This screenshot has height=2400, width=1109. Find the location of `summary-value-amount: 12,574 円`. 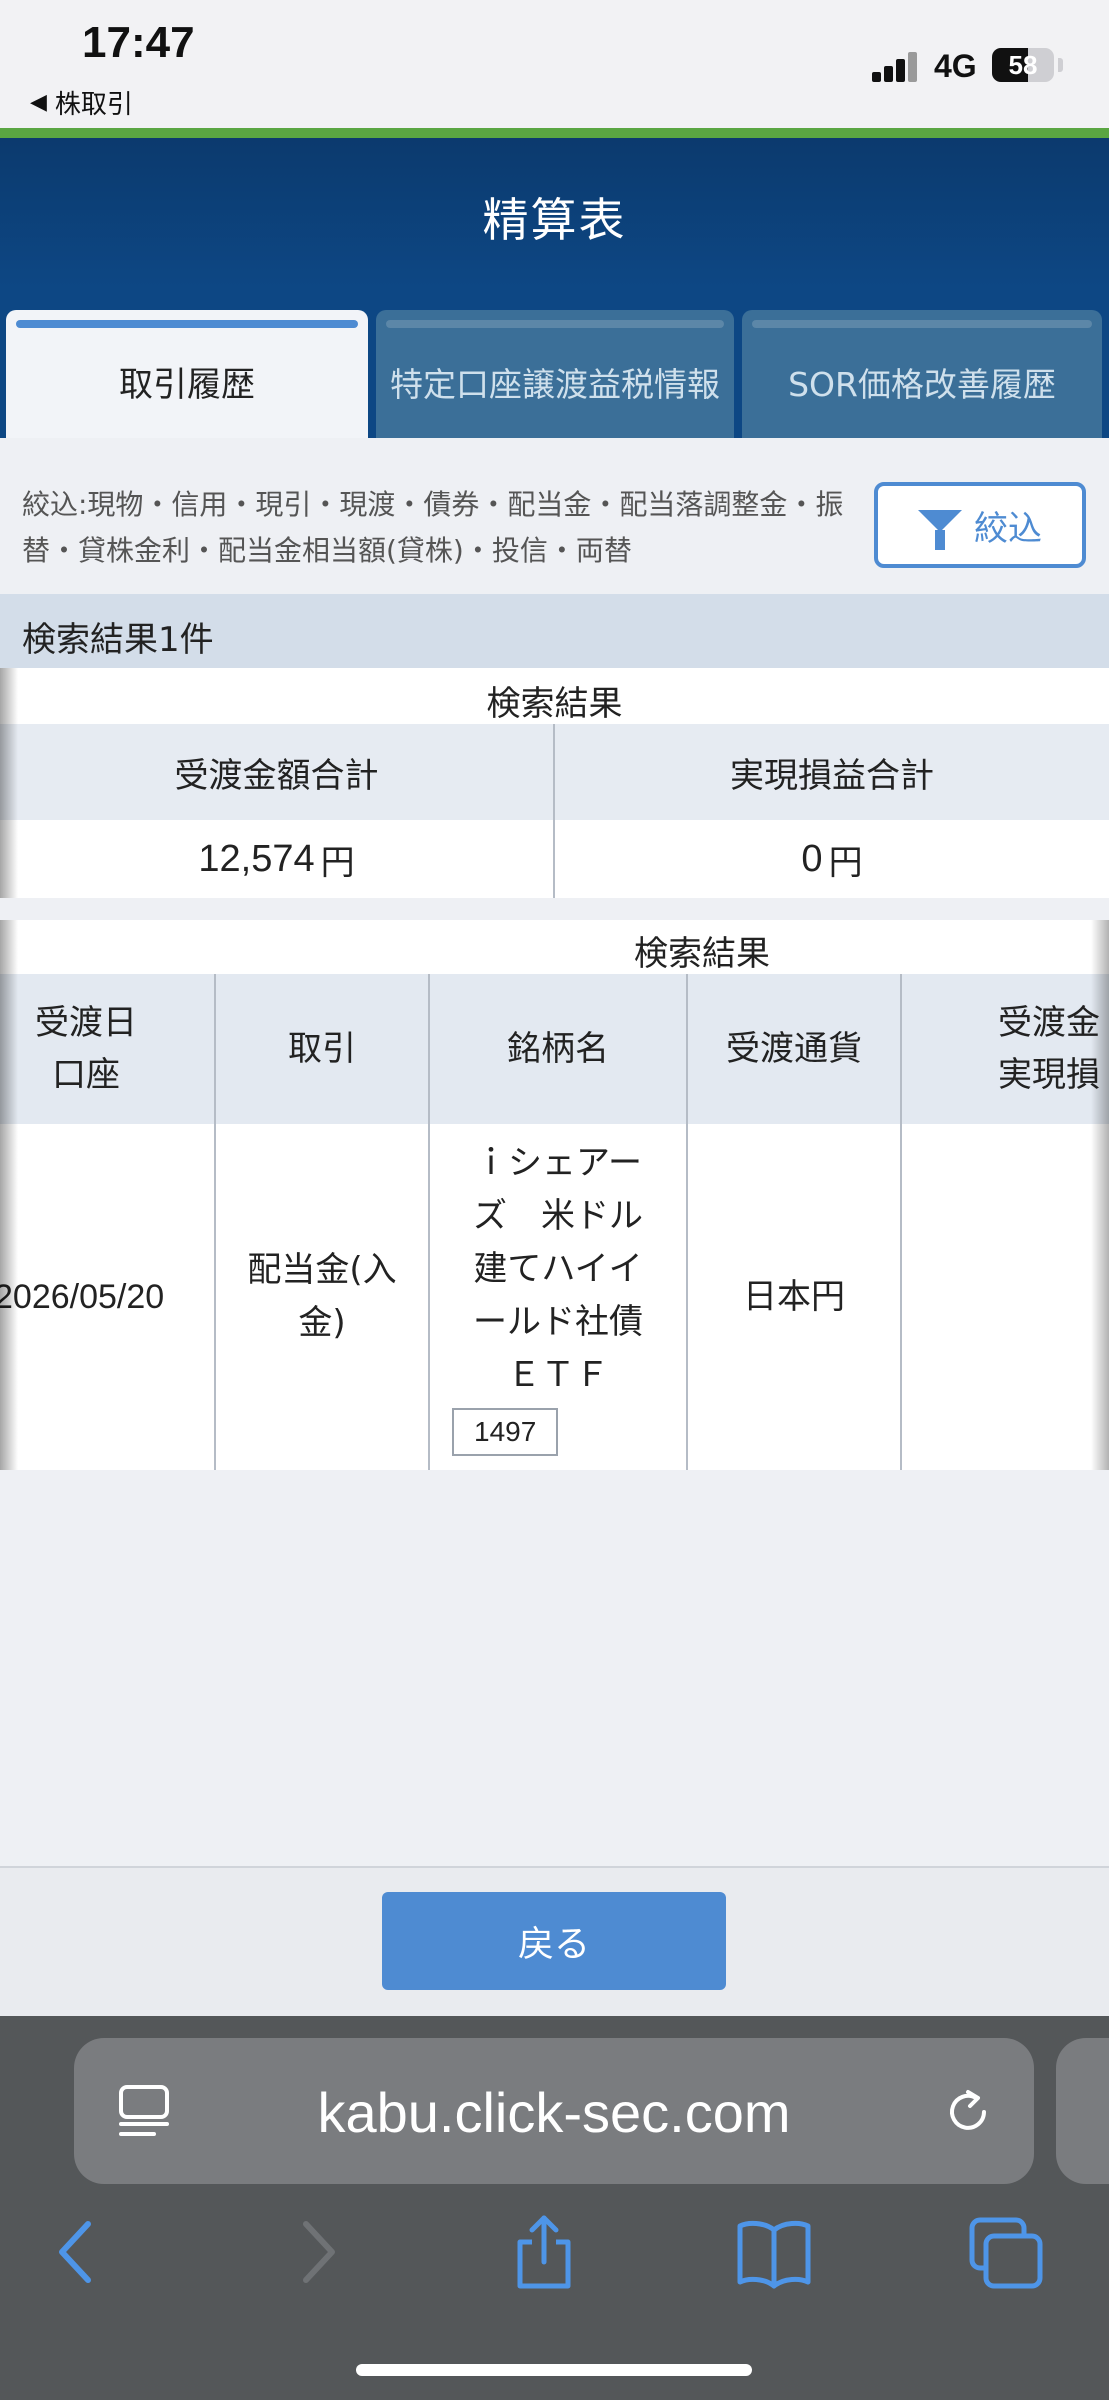

summary-value-amount: 12,574 円 is located at coordinates (276, 859).